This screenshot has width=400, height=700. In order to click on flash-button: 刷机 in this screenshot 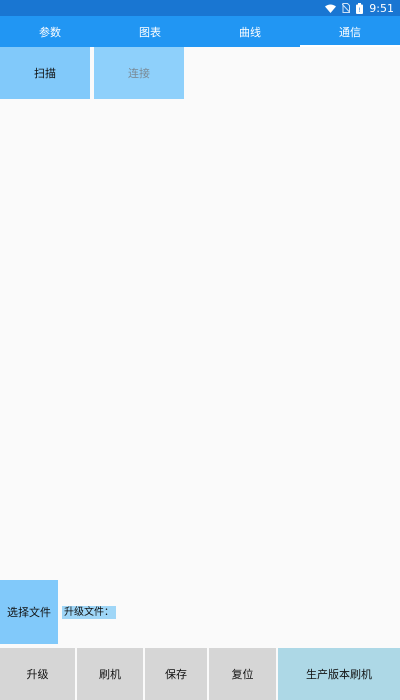, I will do `click(110, 674)`.